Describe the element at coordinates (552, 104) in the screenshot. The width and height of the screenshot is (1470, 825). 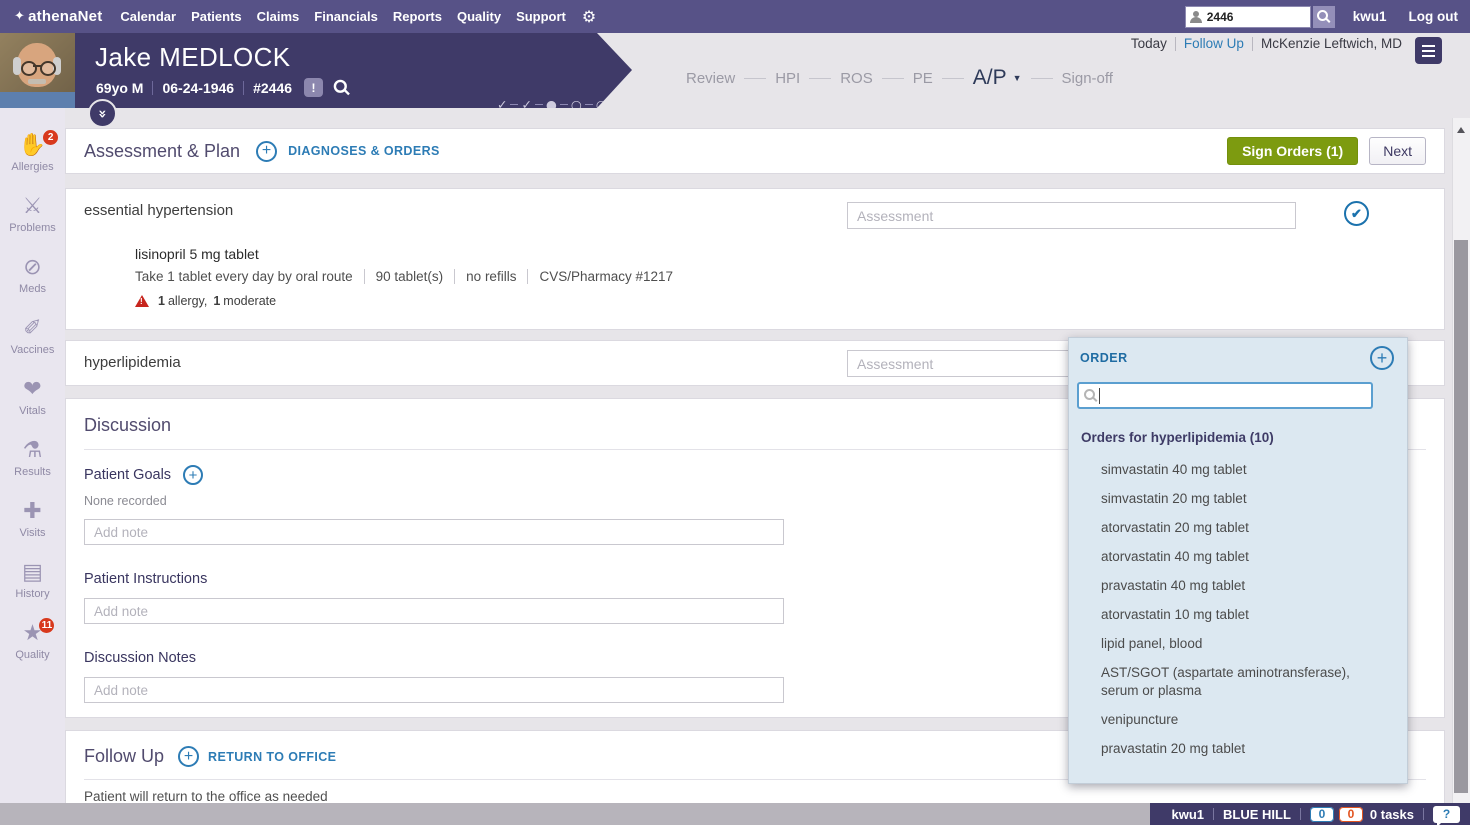
I see `encounter-progress-indicator: ✓ ✓ ● ○ ○` at that location.